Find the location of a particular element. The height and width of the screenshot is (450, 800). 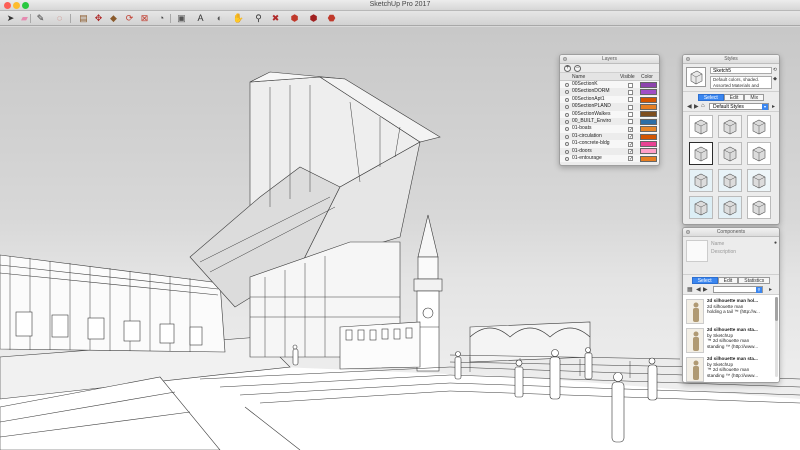

layer-row: 01-boats ✓ is located at coordinates (609, 129).